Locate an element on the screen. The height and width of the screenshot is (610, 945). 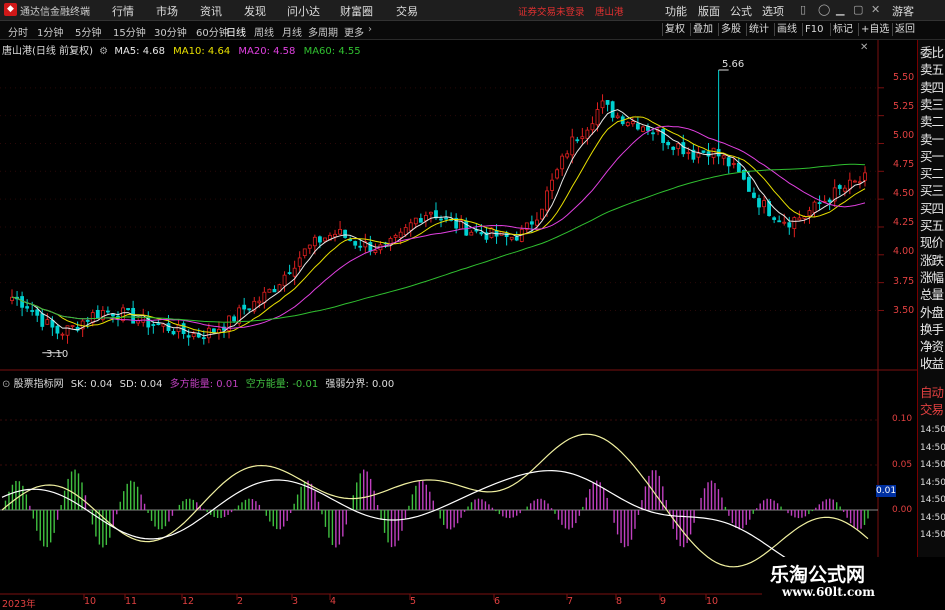
menu-xuanxiang: 选项 is located at coordinates (773, 11).